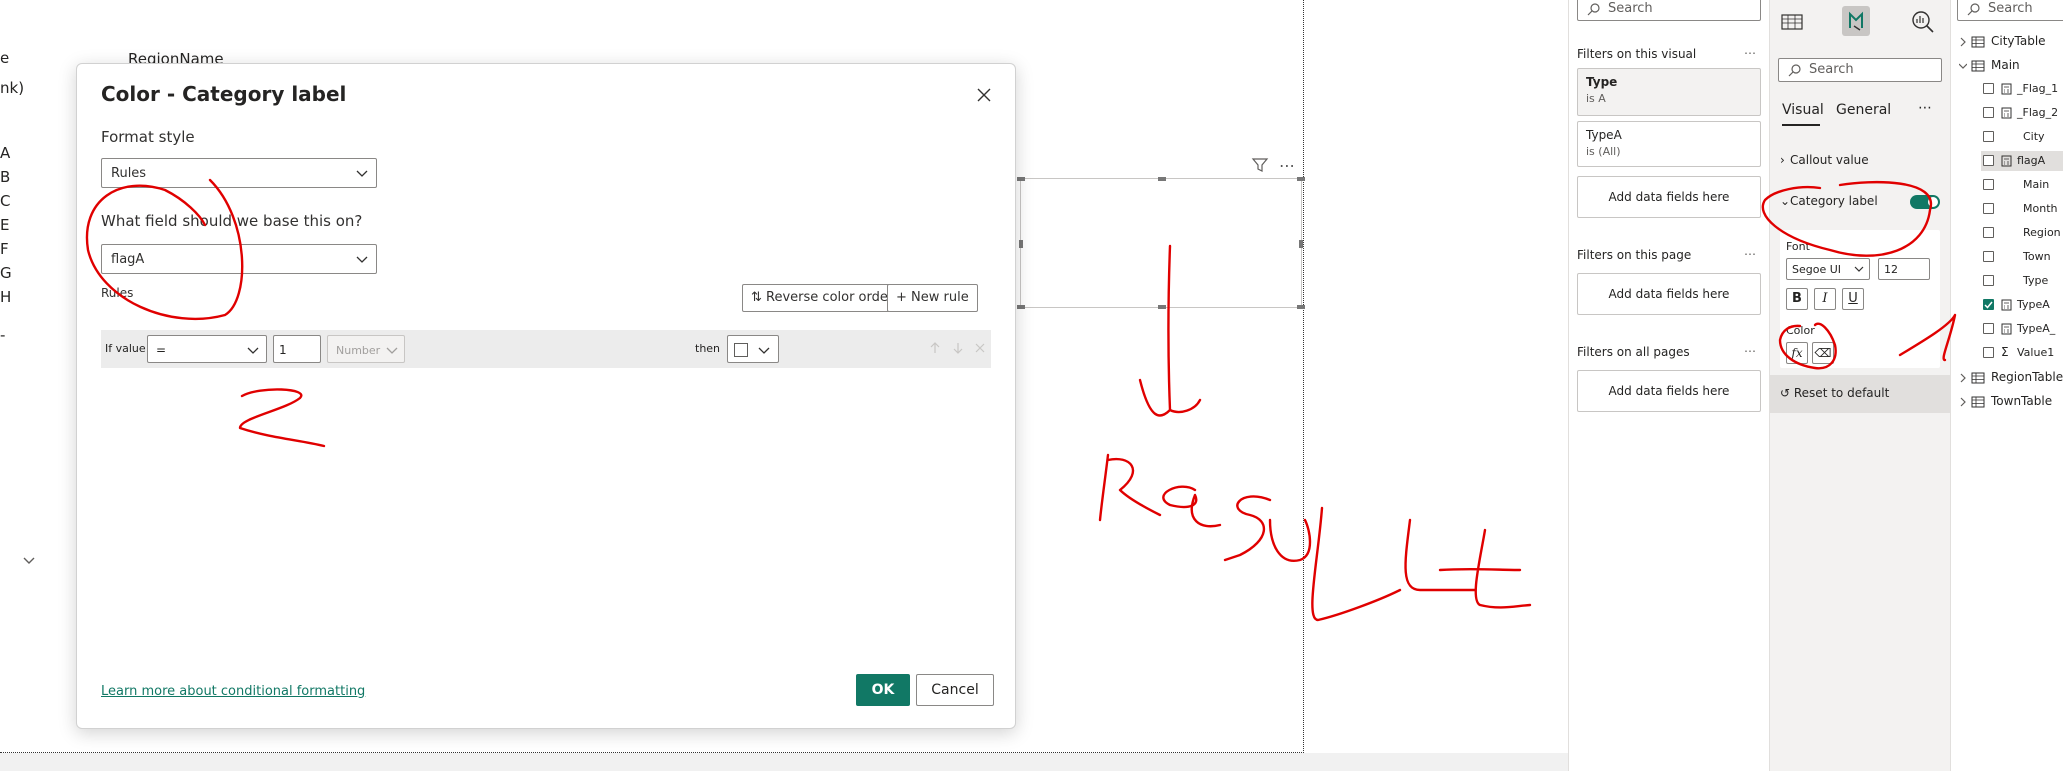 This screenshot has height=771, width=2063. I want to click on table-name: Main, so click(2005, 65).